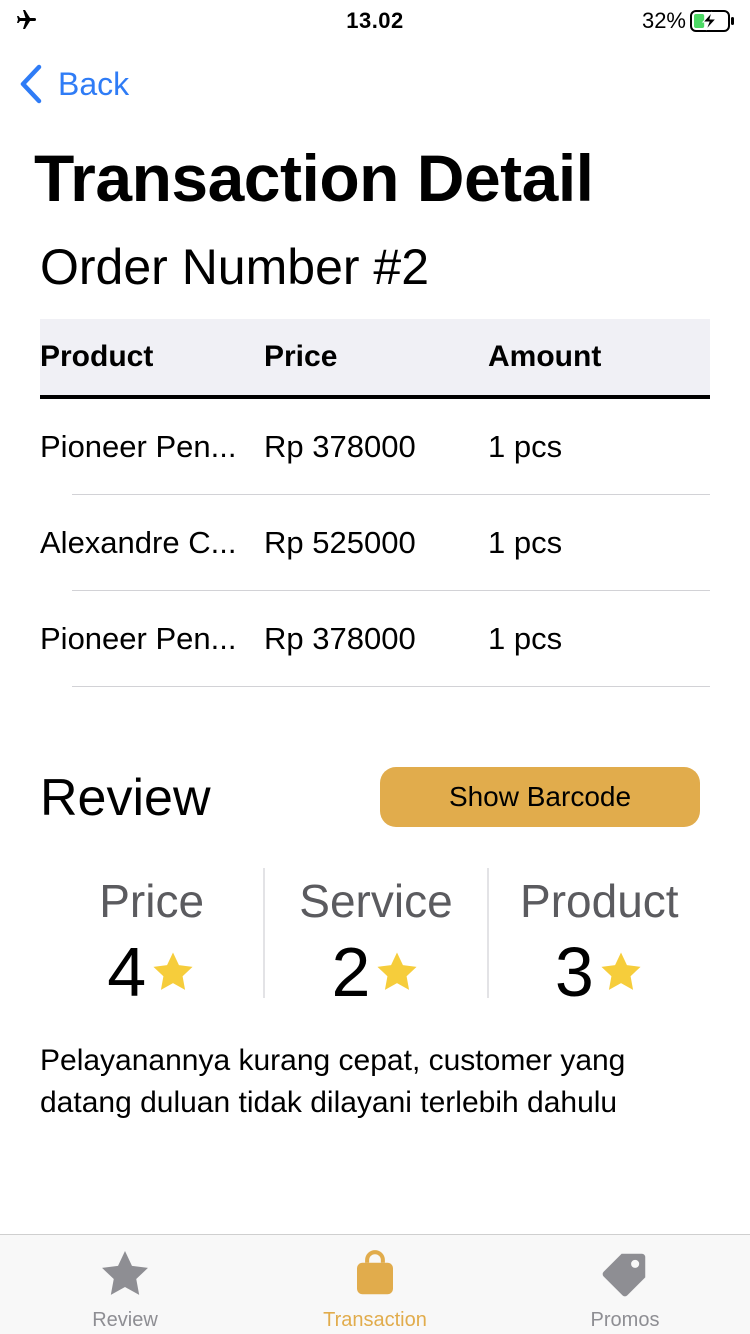 The image size is (750, 1334). I want to click on table-header: Product Price Amount, so click(375, 359).